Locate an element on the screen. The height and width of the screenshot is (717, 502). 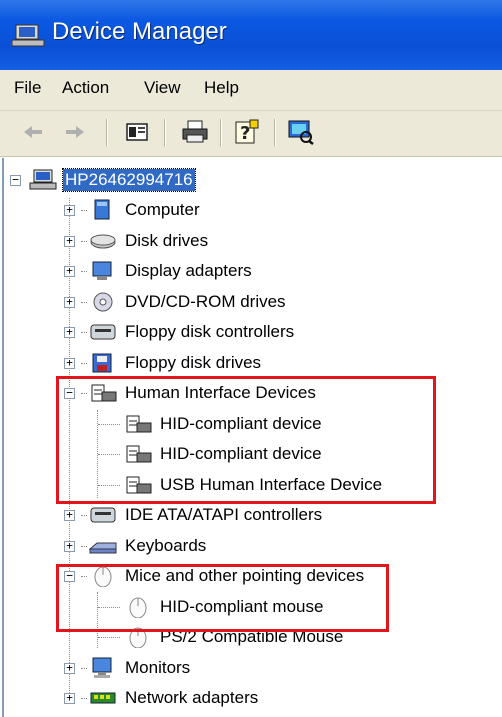
category-label: Monitors is located at coordinates (158, 667).